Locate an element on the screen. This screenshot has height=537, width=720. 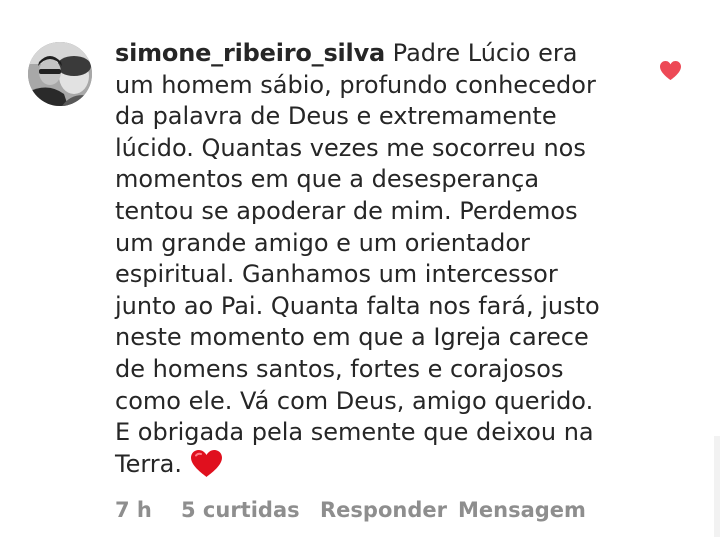
comment-line: momentos em que a desesperança is located at coordinates (327, 179).